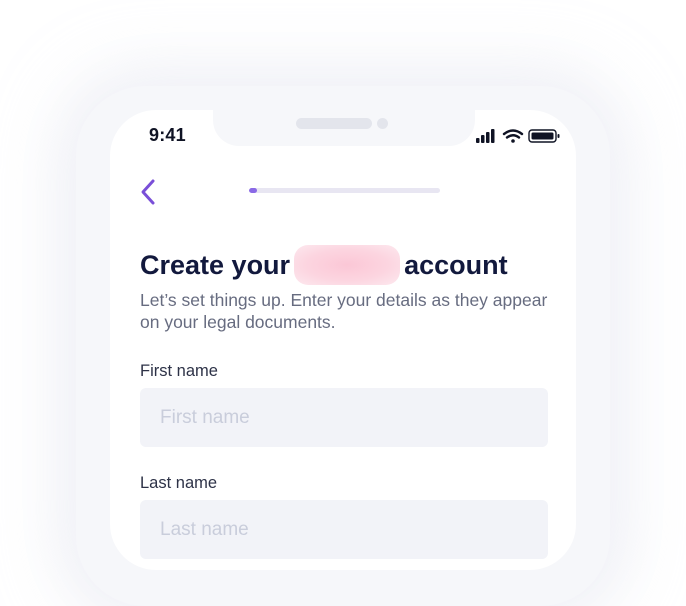 The width and height of the screenshot is (686, 606). I want to click on title-suffix: account, so click(456, 264).